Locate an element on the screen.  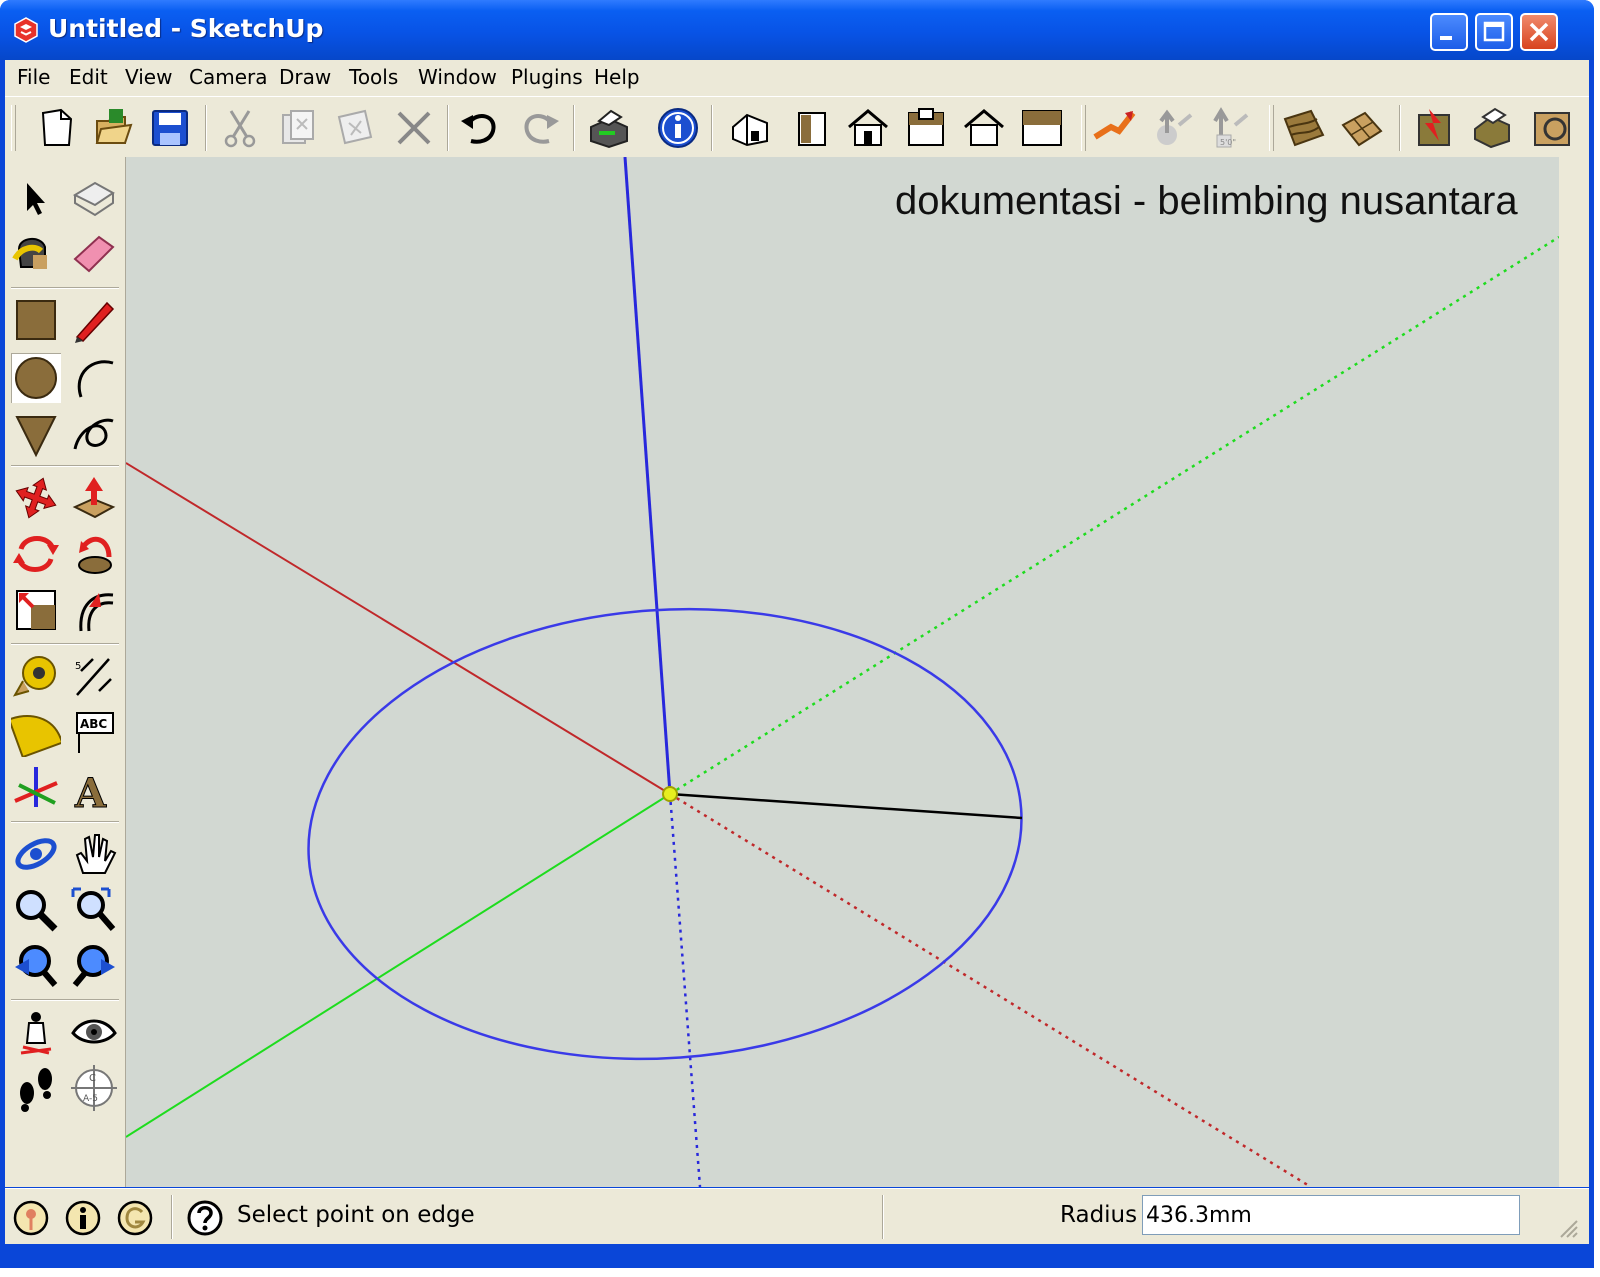
text-label-icon: ABC is located at coordinates (94, 732).